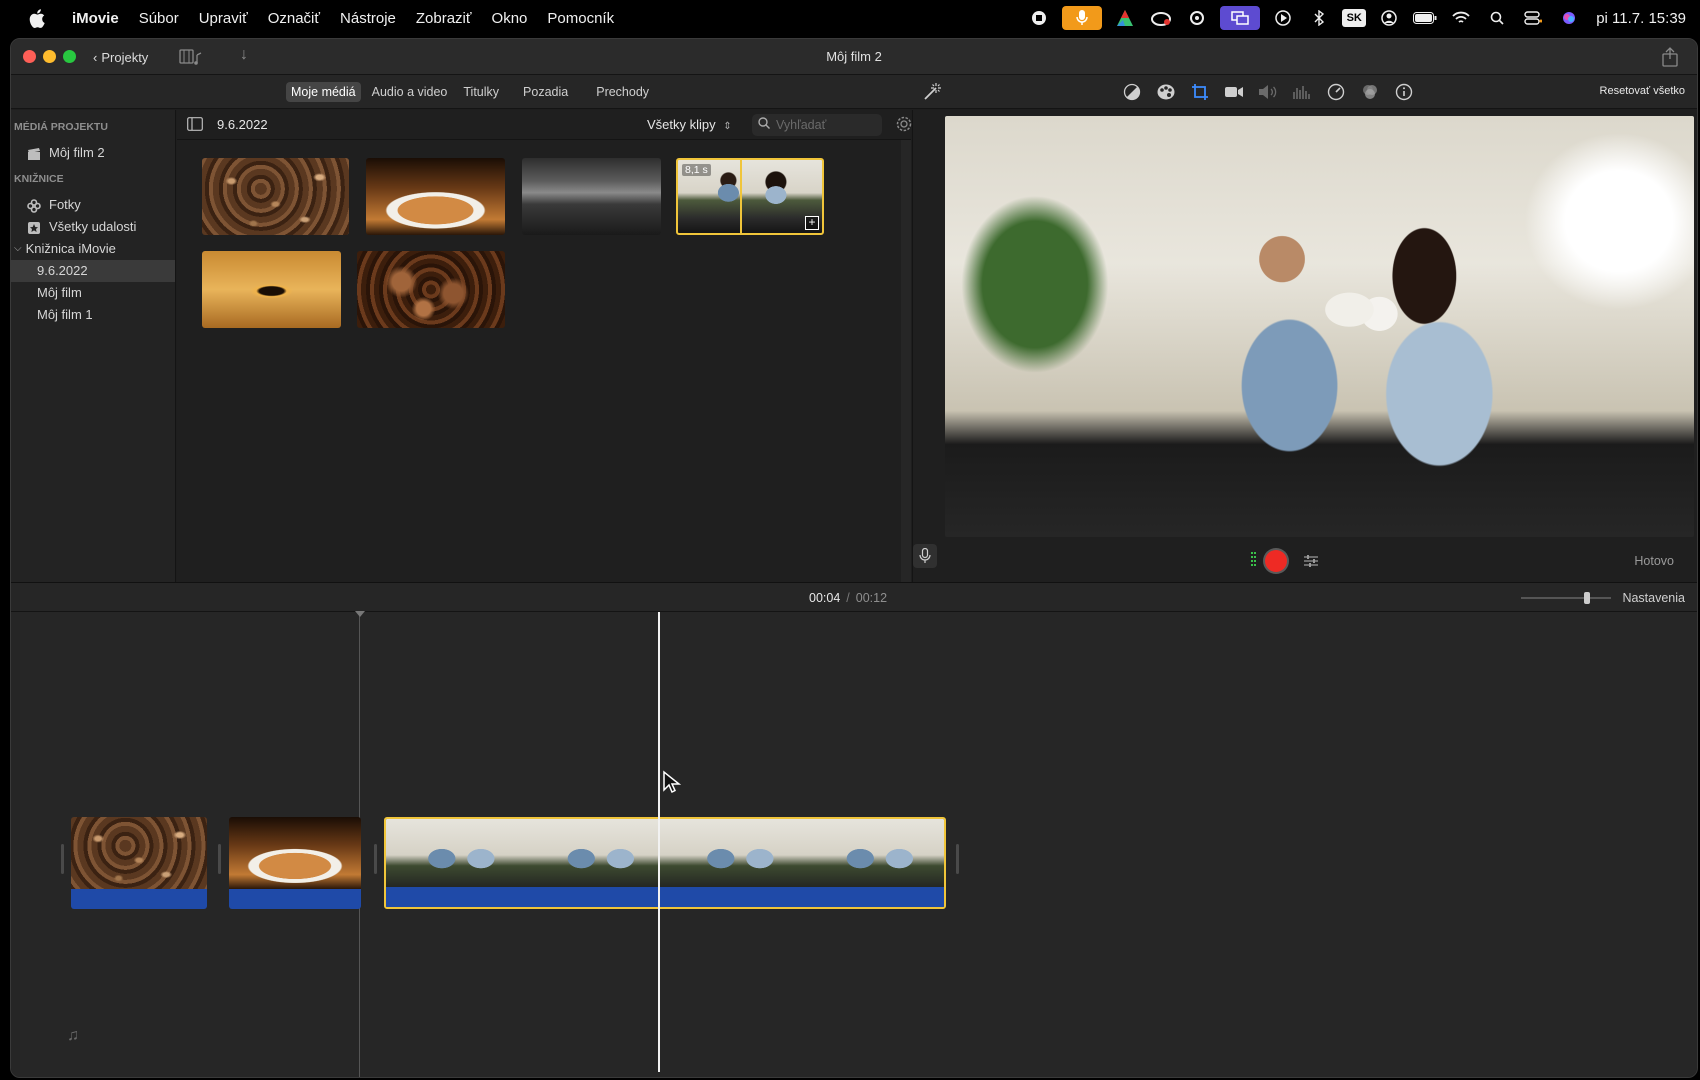  What do you see at coordinates (1276, 561) in the screenshot?
I see `record-voiceover-button` at bounding box center [1276, 561].